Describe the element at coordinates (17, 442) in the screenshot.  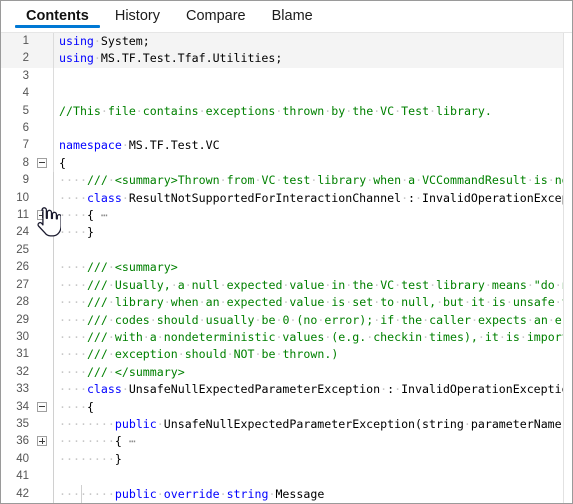
I see `line-number: 36` at that location.